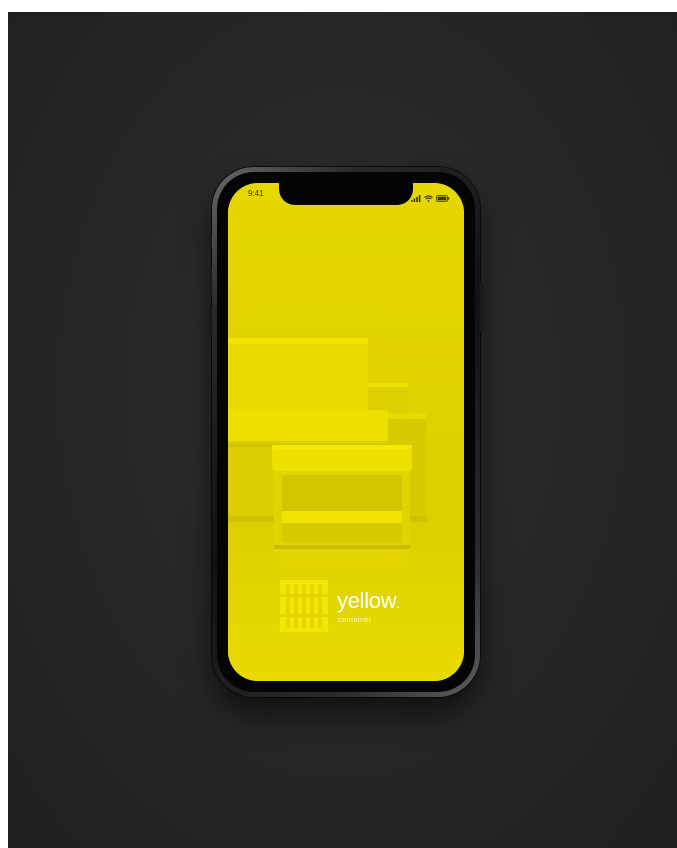 The image size is (677, 848). I want to click on brand-name: yellow., so click(368, 600).